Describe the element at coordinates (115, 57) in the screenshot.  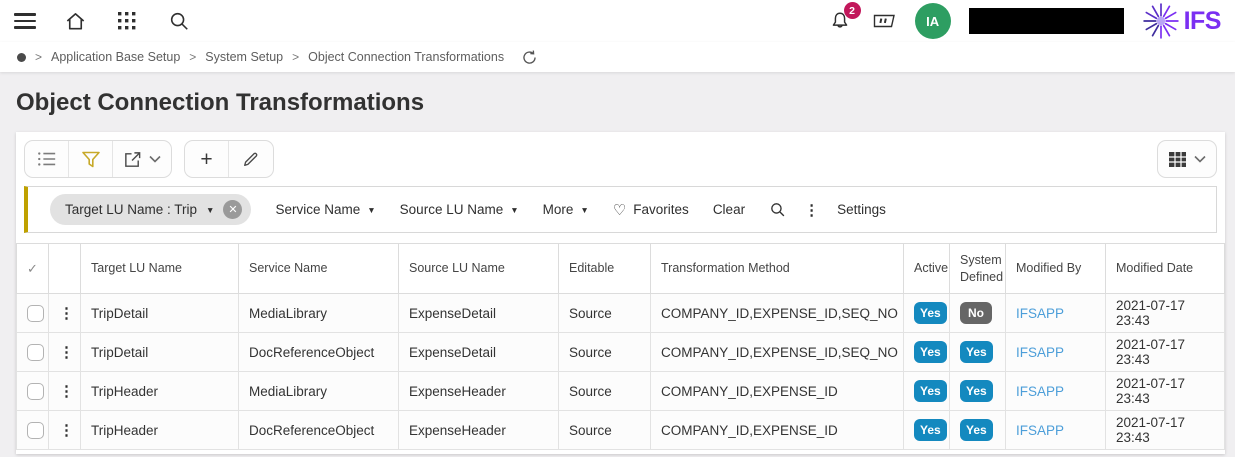
I see `breadcrumb-item-application-base-setup: Application Base Setup` at that location.